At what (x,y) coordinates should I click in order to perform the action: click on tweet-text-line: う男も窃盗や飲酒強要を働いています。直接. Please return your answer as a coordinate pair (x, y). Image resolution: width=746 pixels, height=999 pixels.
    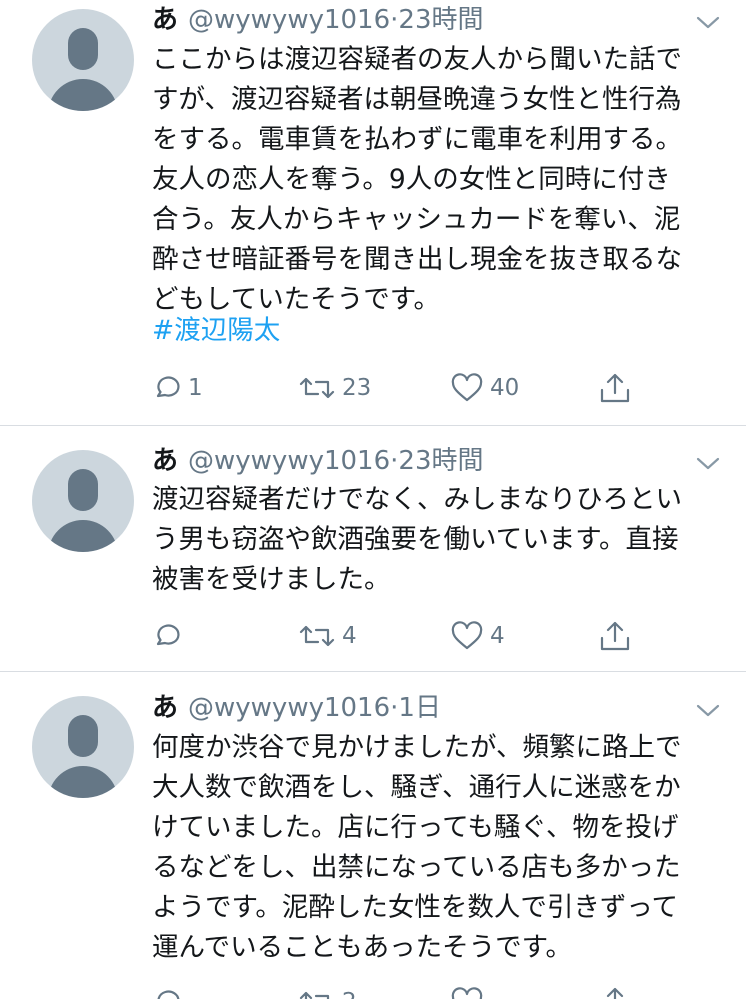
    Looking at the image, I should click on (415, 539).